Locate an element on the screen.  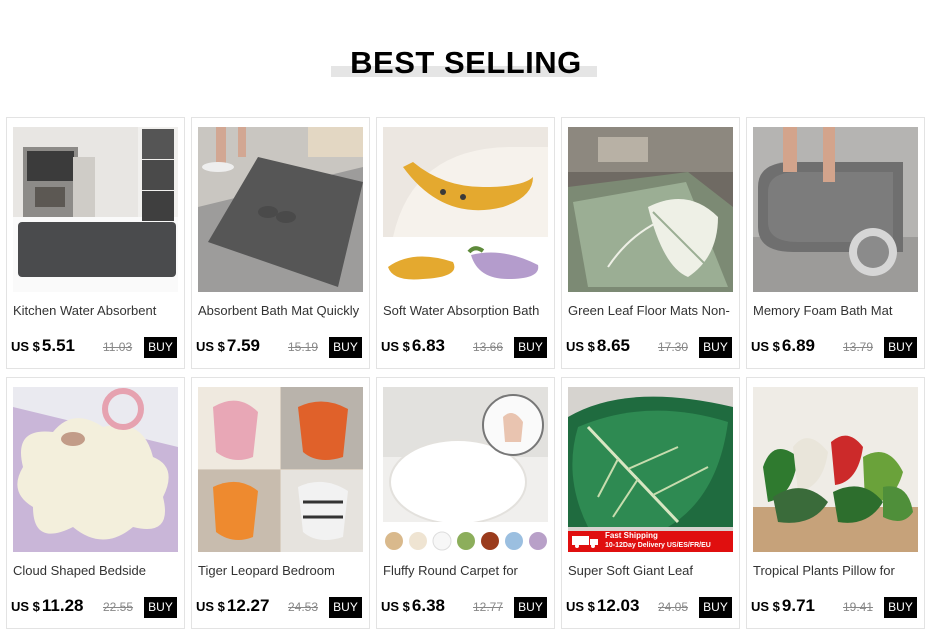
product-price: US $5.51 is located at coordinates (43, 346).